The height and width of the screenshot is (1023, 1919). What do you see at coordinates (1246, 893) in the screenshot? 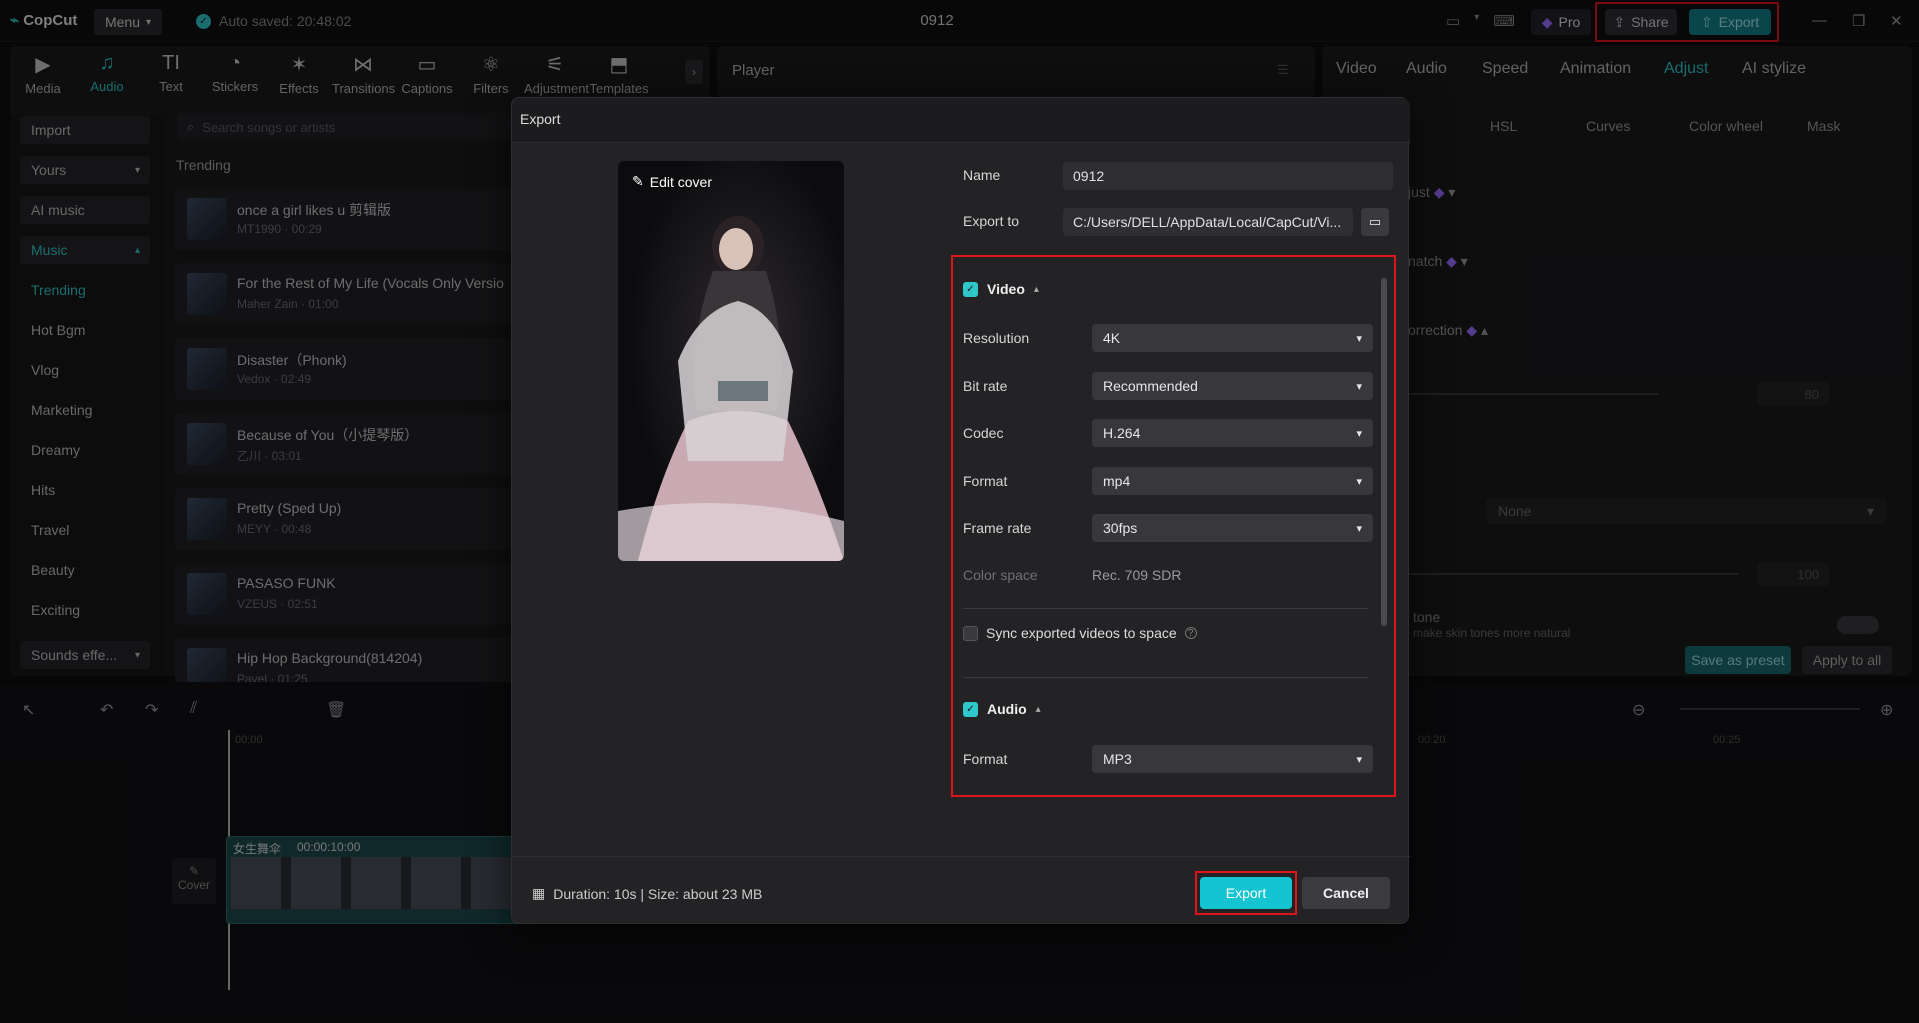
I see `export-button: Export` at bounding box center [1246, 893].